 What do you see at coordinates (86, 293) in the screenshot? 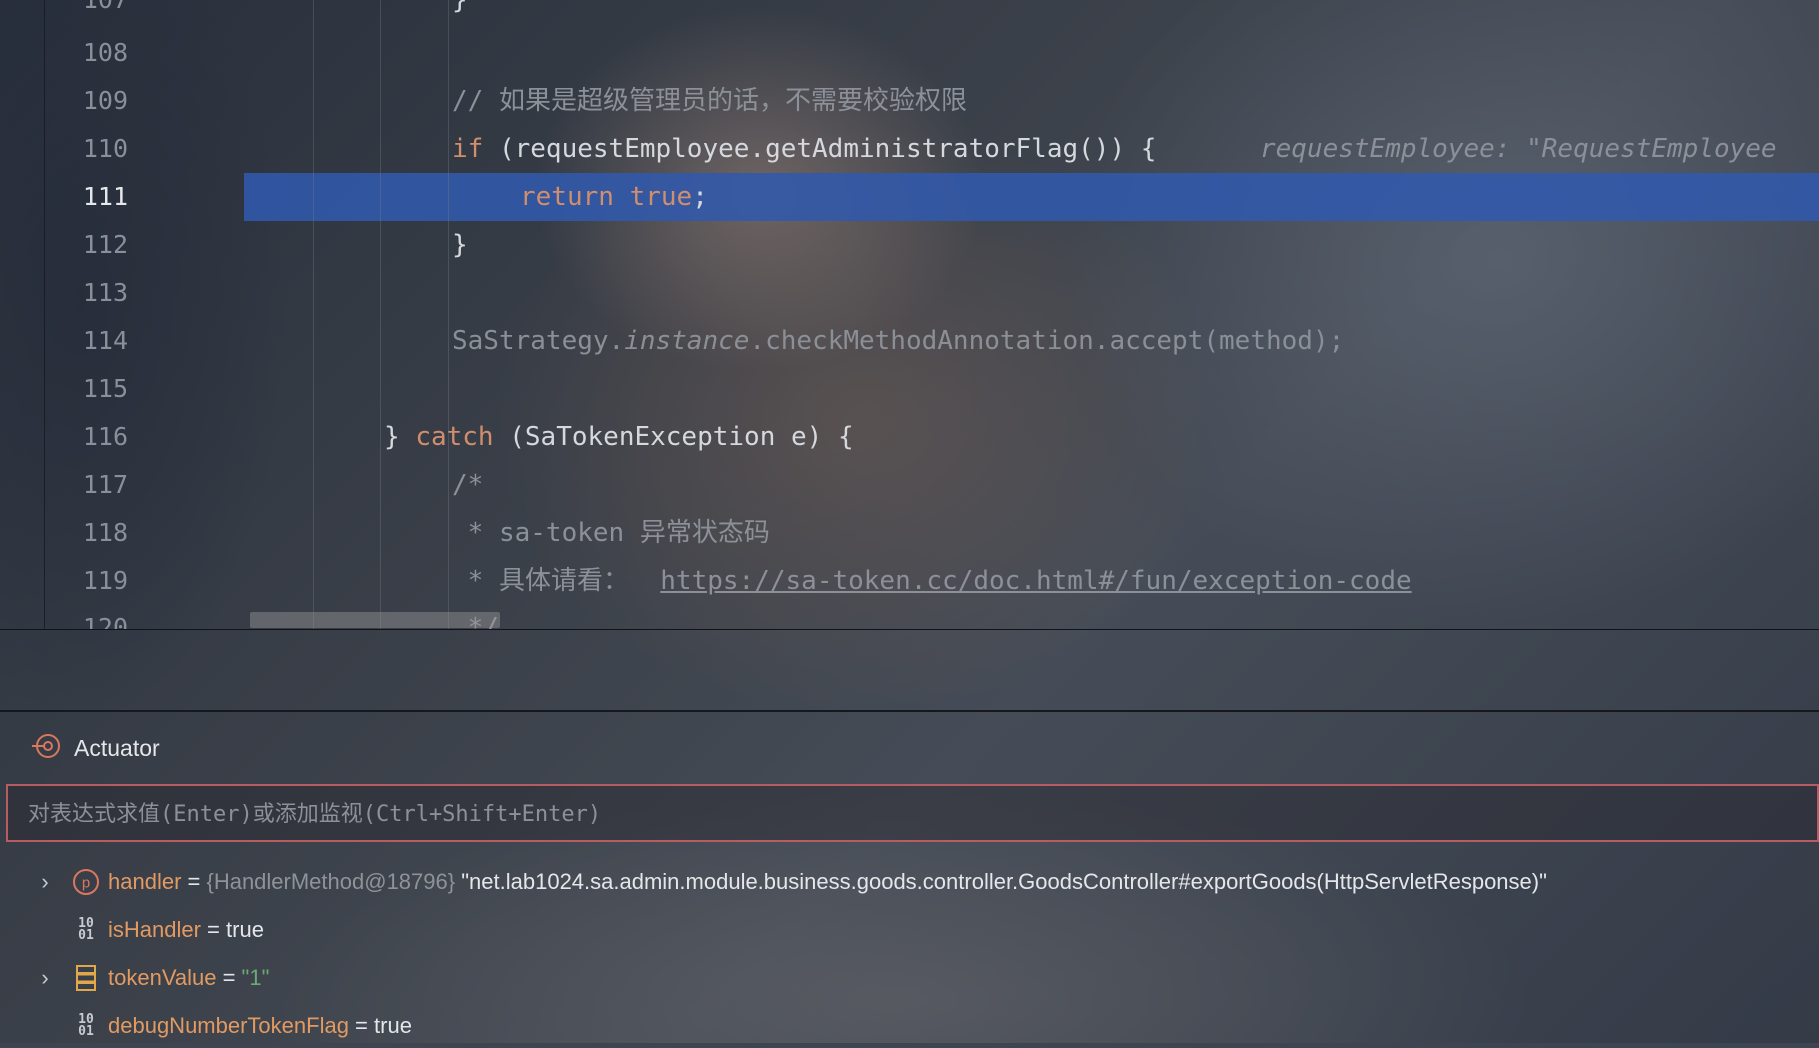
I see `line-number: 113` at bounding box center [86, 293].